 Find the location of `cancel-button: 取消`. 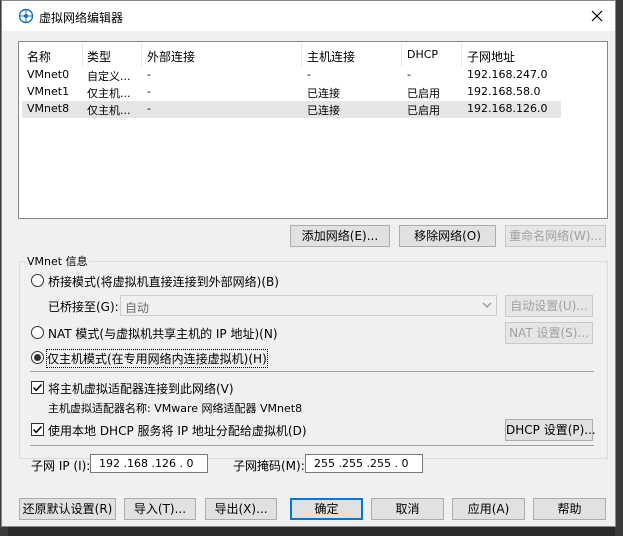

cancel-button: 取消 is located at coordinates (407, 509).